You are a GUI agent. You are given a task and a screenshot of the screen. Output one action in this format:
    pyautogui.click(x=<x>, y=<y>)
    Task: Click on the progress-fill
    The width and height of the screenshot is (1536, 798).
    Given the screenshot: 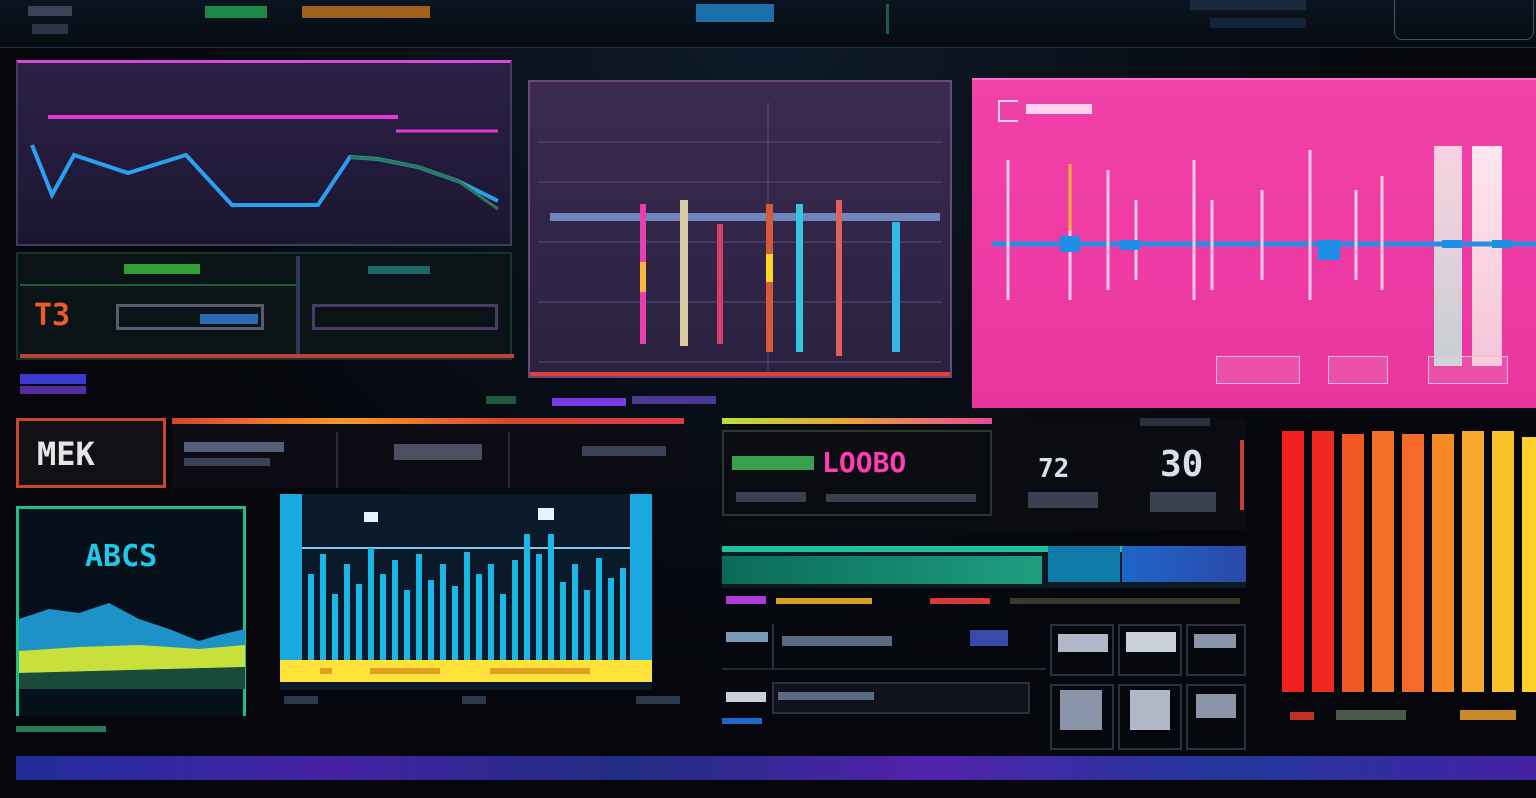 What is the action you would take?
    pyautogui.click(x=882, y=570)
    